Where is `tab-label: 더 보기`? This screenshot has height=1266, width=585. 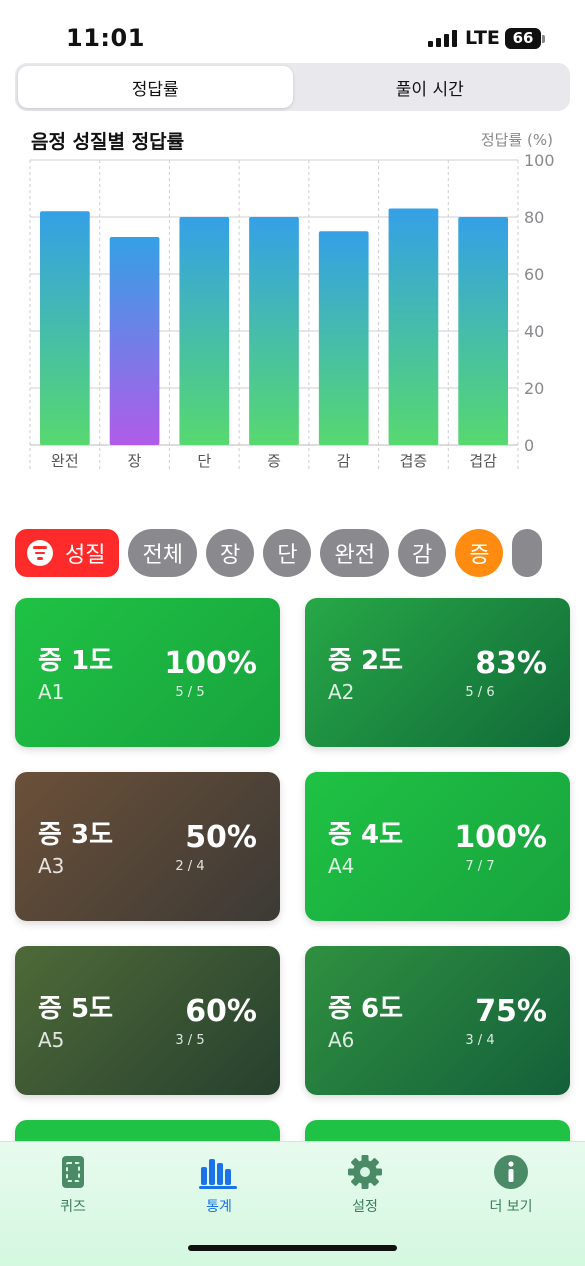
tab-label: 더 보기 is located at coordinates (511, 1207).